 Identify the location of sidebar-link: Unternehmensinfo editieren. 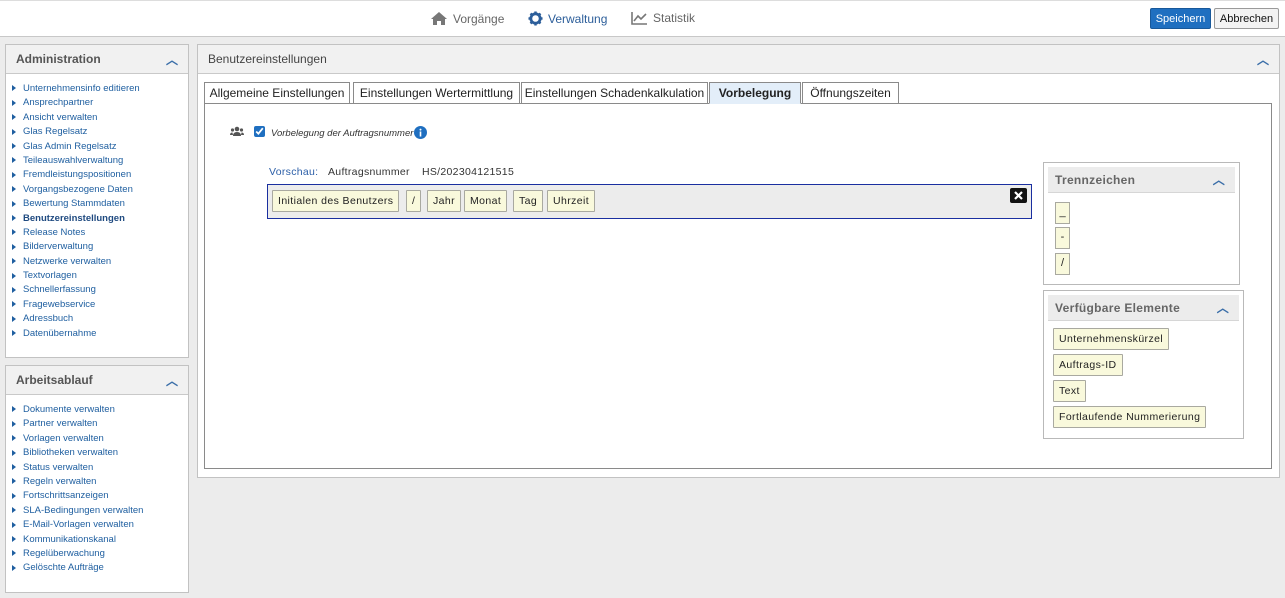
(100, 89).